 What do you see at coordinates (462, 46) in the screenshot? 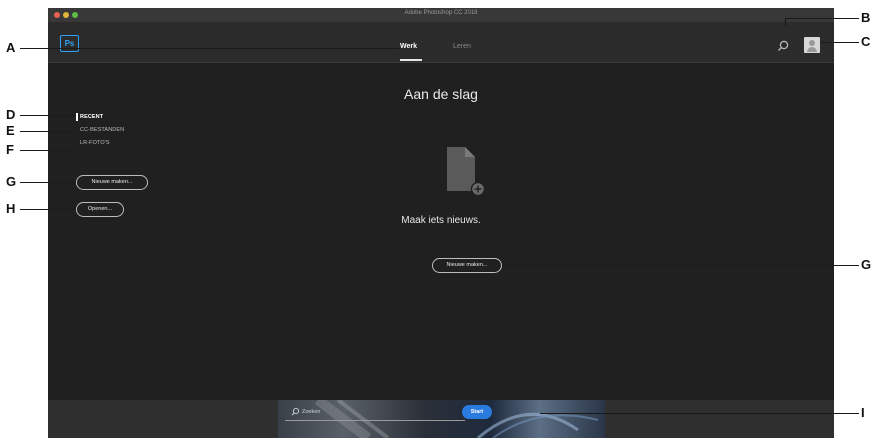
I see `tab-leren: Leren` at bounding box center [462, 46].